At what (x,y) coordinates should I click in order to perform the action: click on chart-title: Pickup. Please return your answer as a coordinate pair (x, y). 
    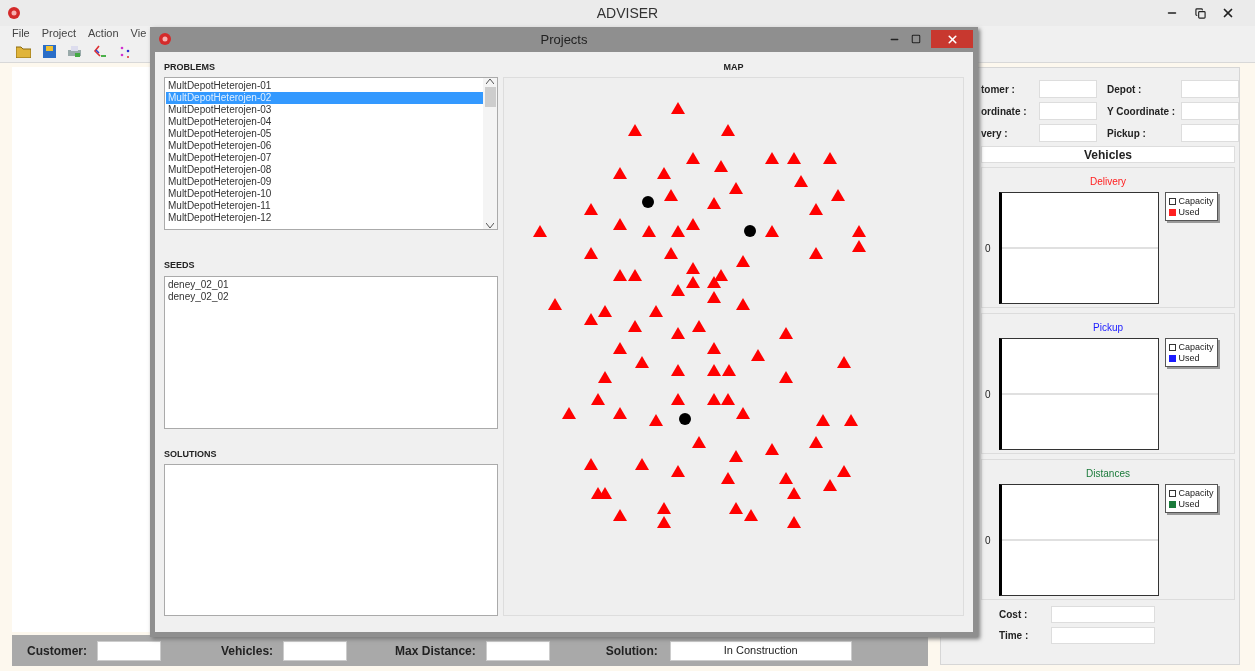
    Looking at the image, I should click on (1108, 328).